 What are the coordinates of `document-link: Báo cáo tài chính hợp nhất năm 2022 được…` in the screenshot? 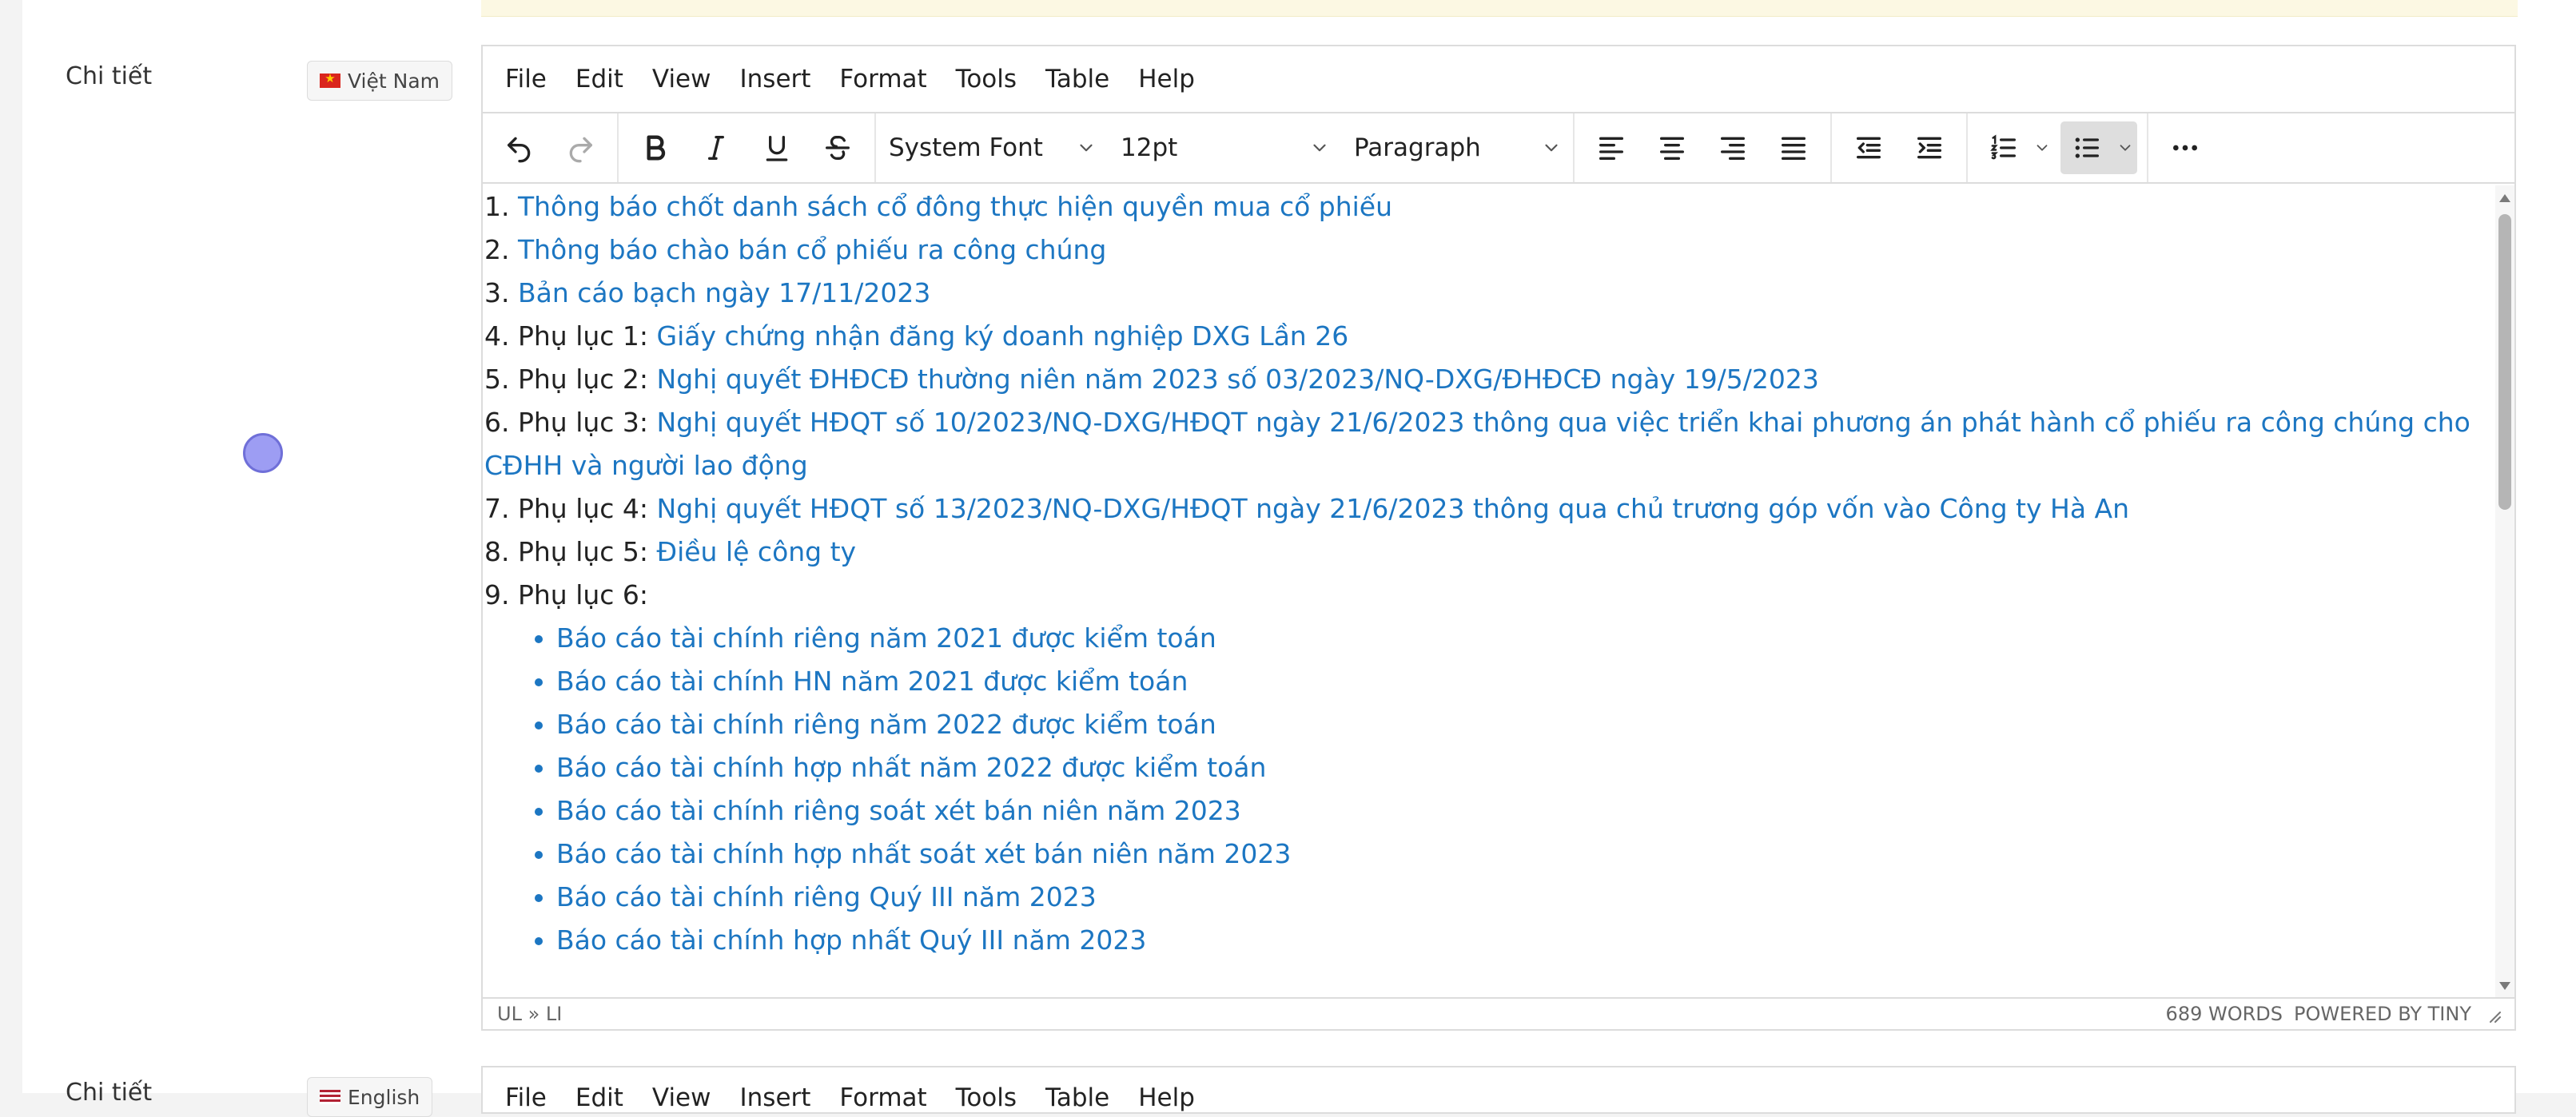 It's located at (911, 767).